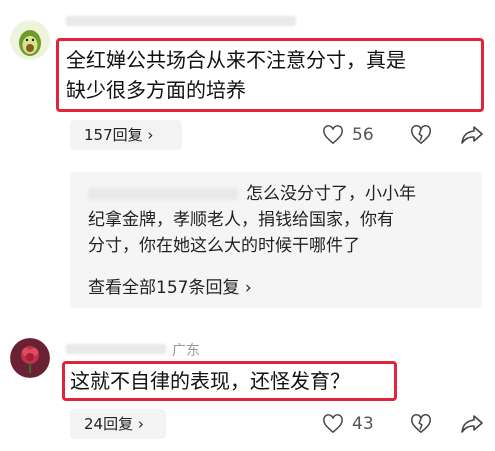 This screenshot has height=451, width=495. What do you see at coordinates (156, 90) in the screenshot?
I see `comment-1-line-2: 缺少很多方面的培养` at bounding box center [156, 90].